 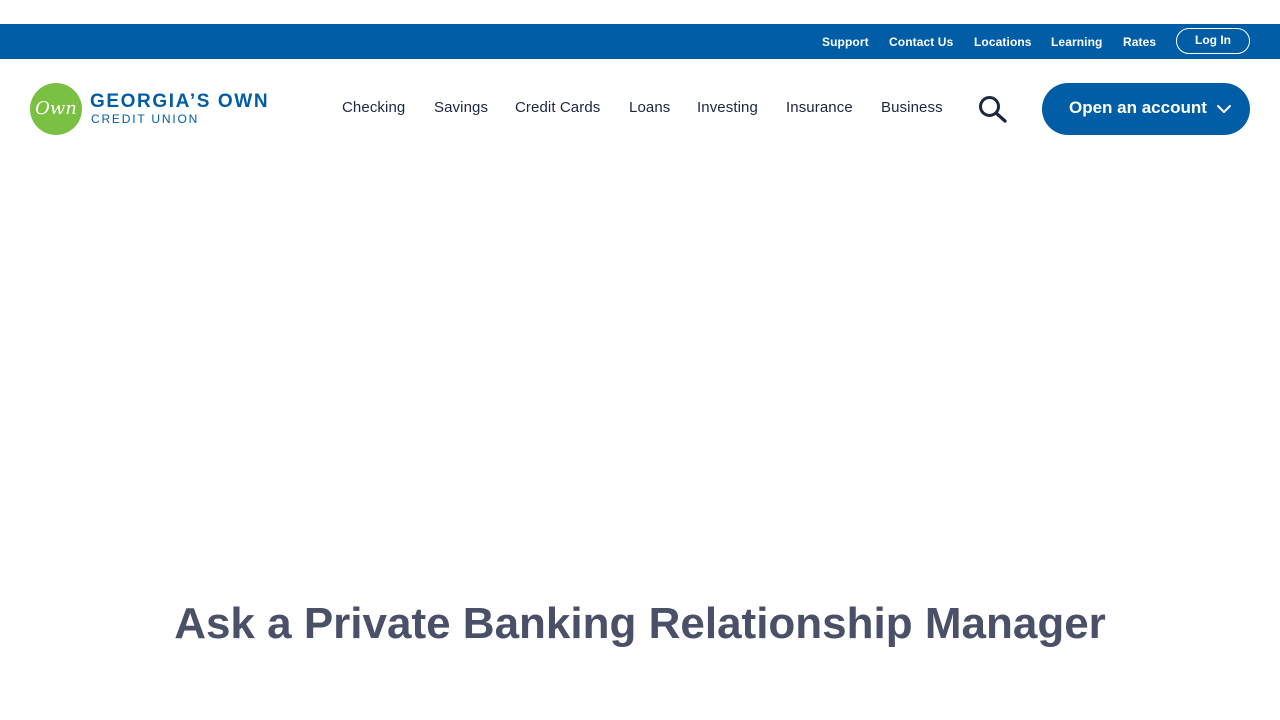 What do you see at coordinates (1213, 41) in the screenshot?
I see `login-button: Log In` at bounding box center [1213, 41].